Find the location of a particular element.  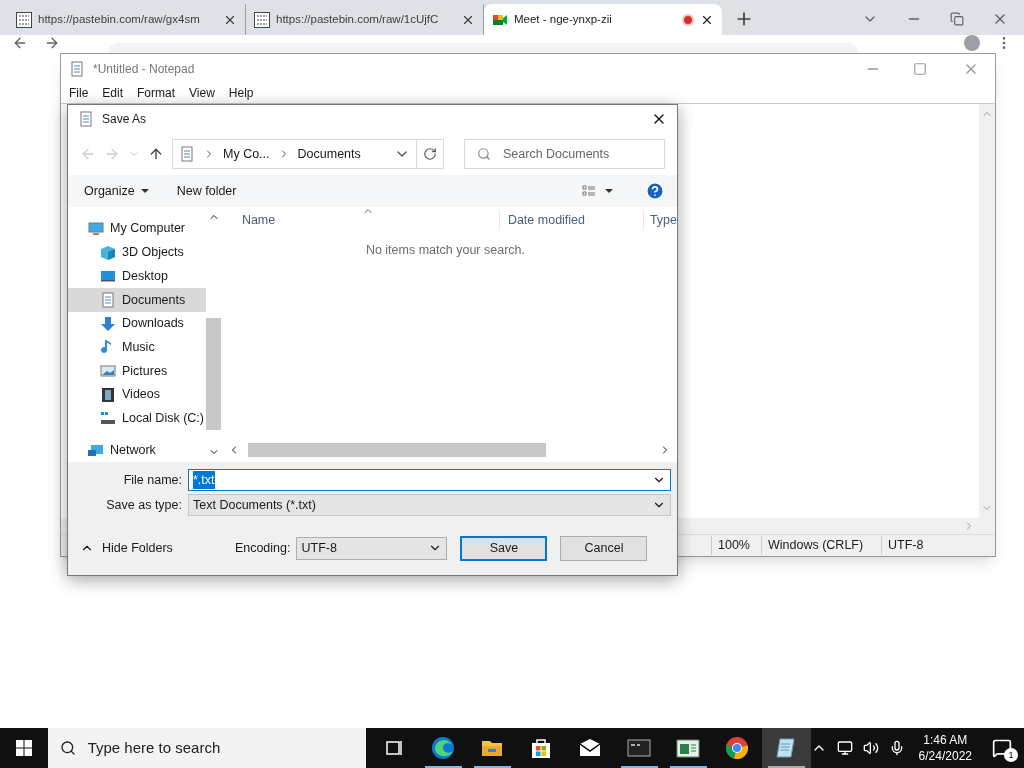

column-header: Name is located at coordinates (360, 220).